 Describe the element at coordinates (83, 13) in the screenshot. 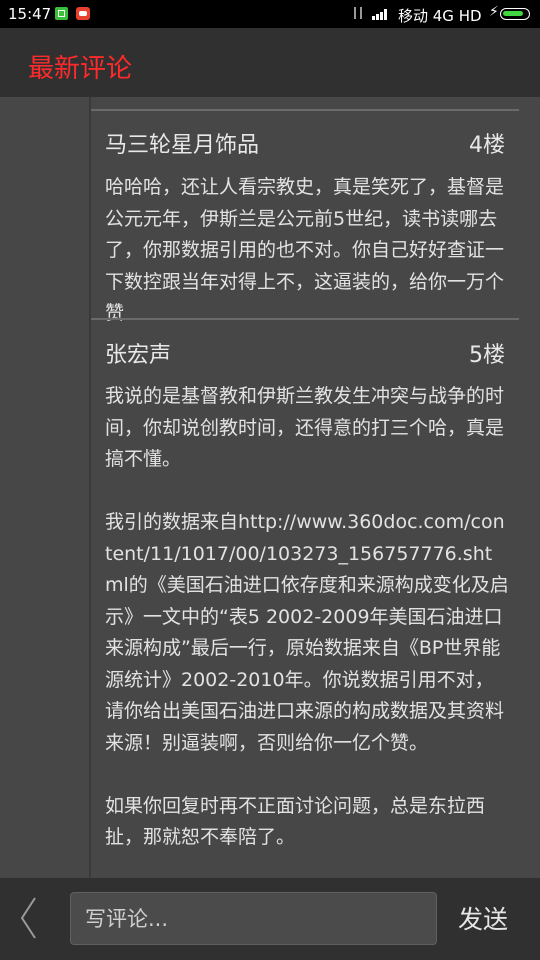

I see `notification-app-icon` at that location.